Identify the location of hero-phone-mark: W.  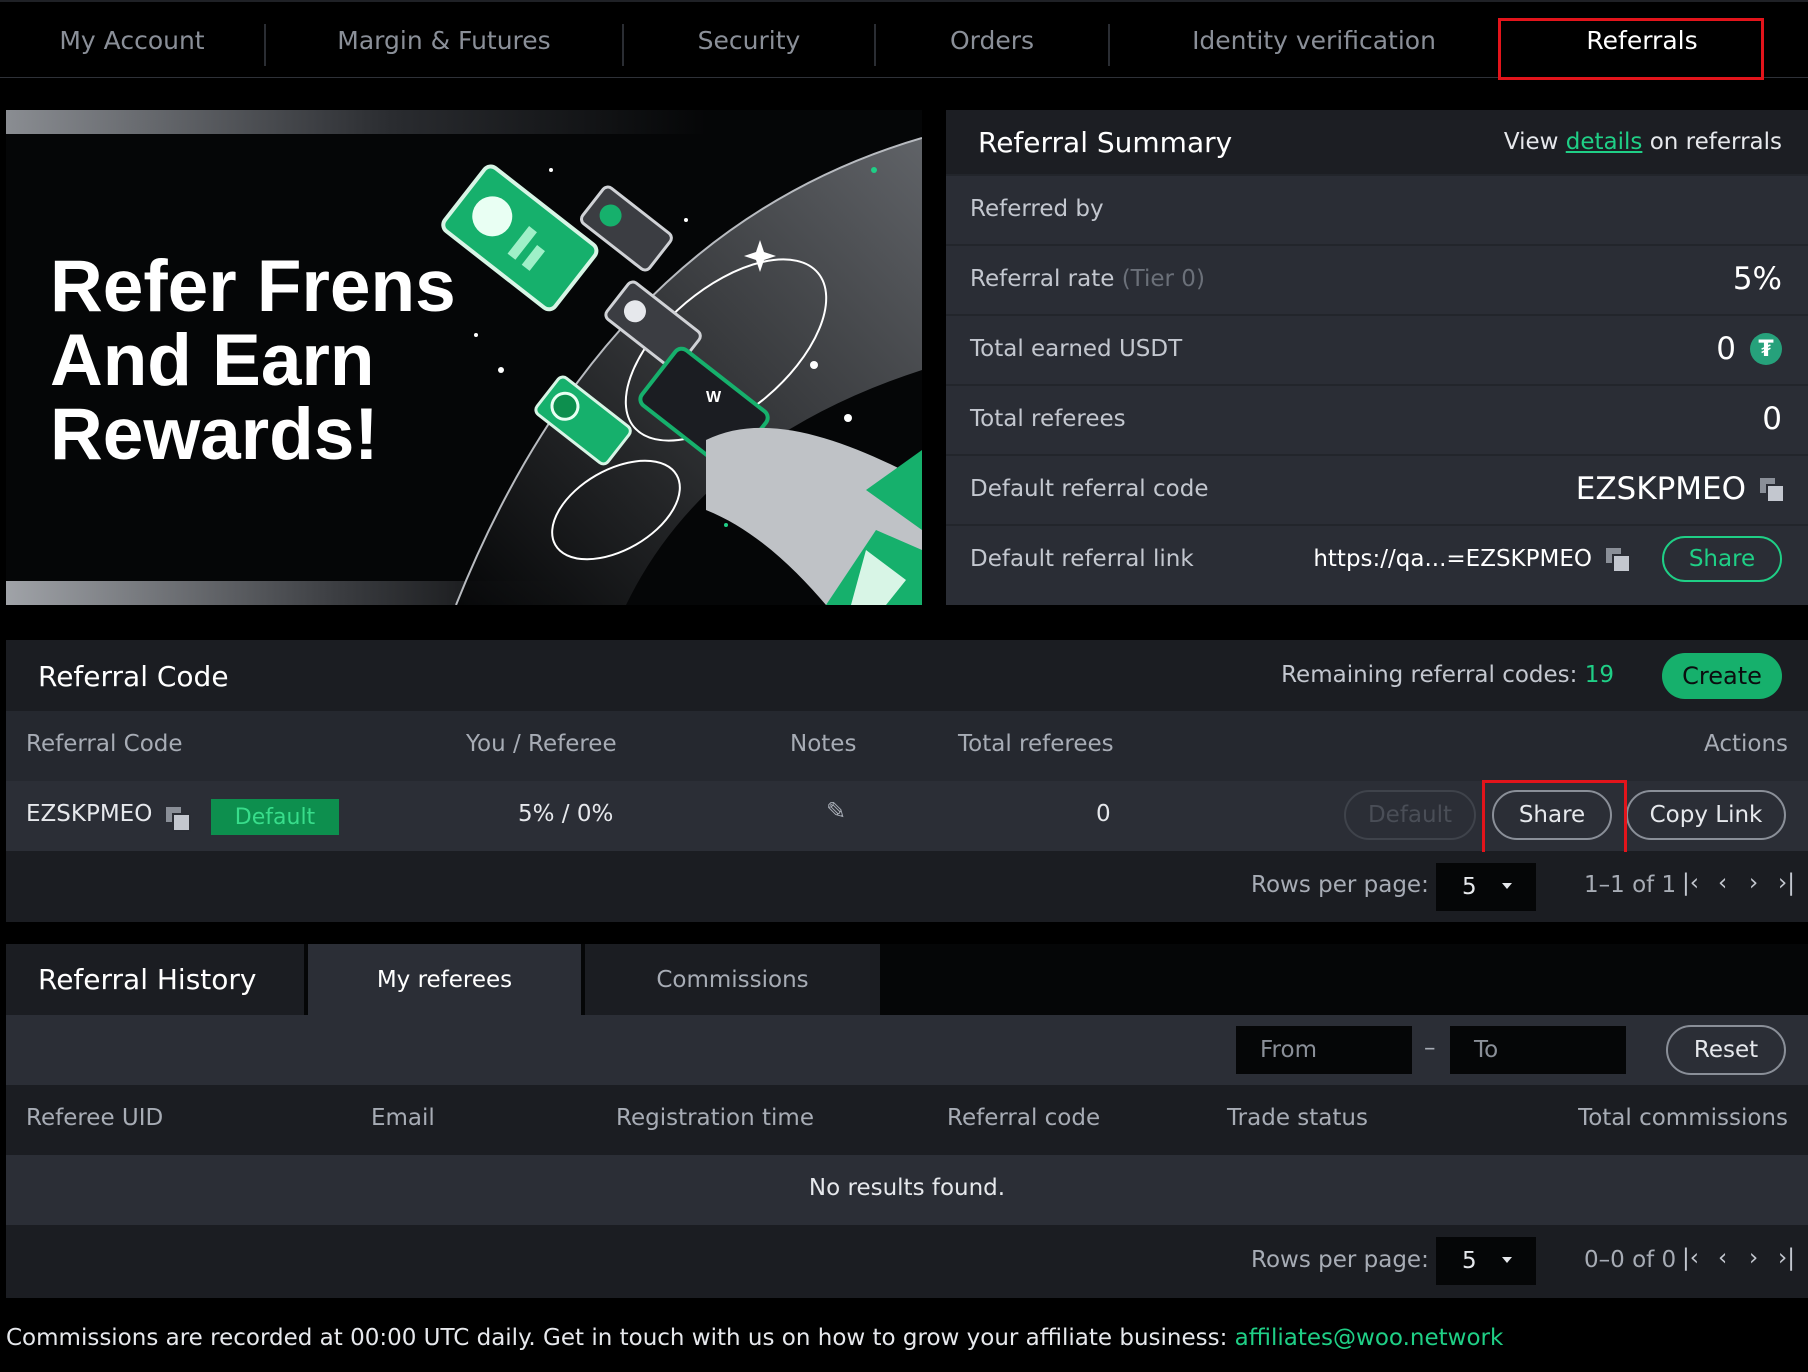
(714, 397).